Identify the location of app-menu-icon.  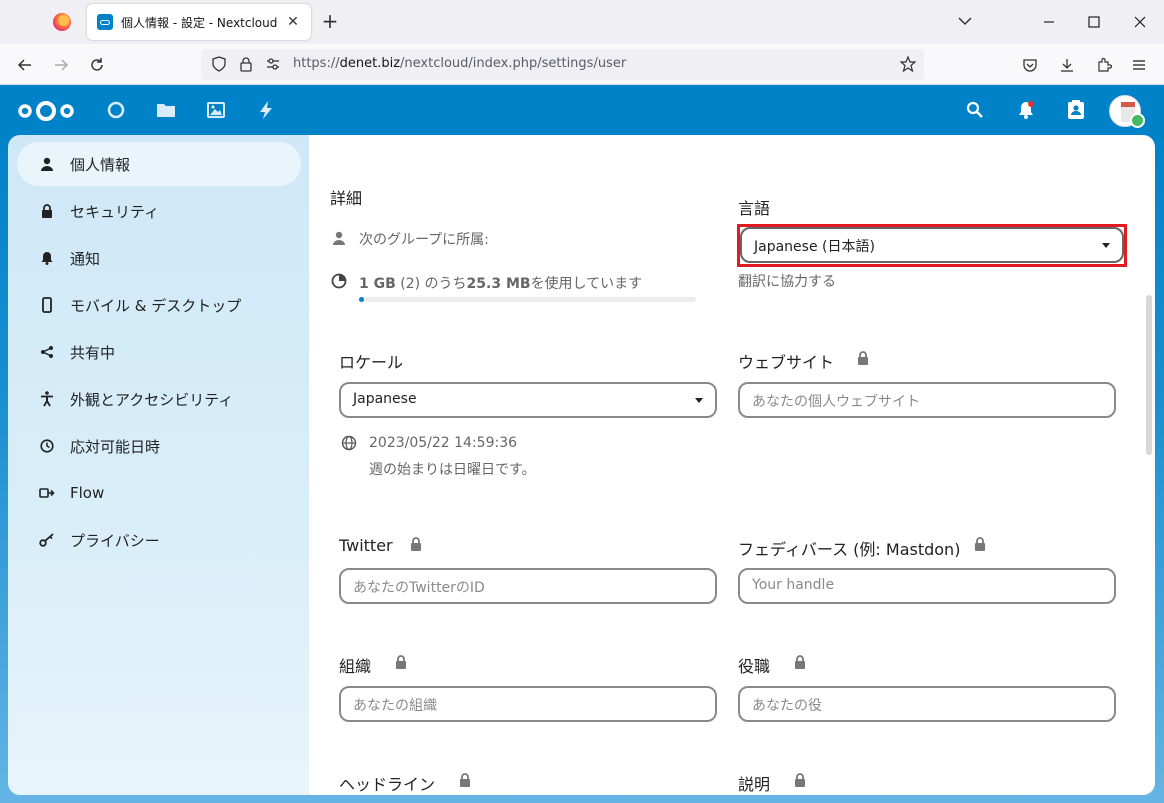
(1139, 65).